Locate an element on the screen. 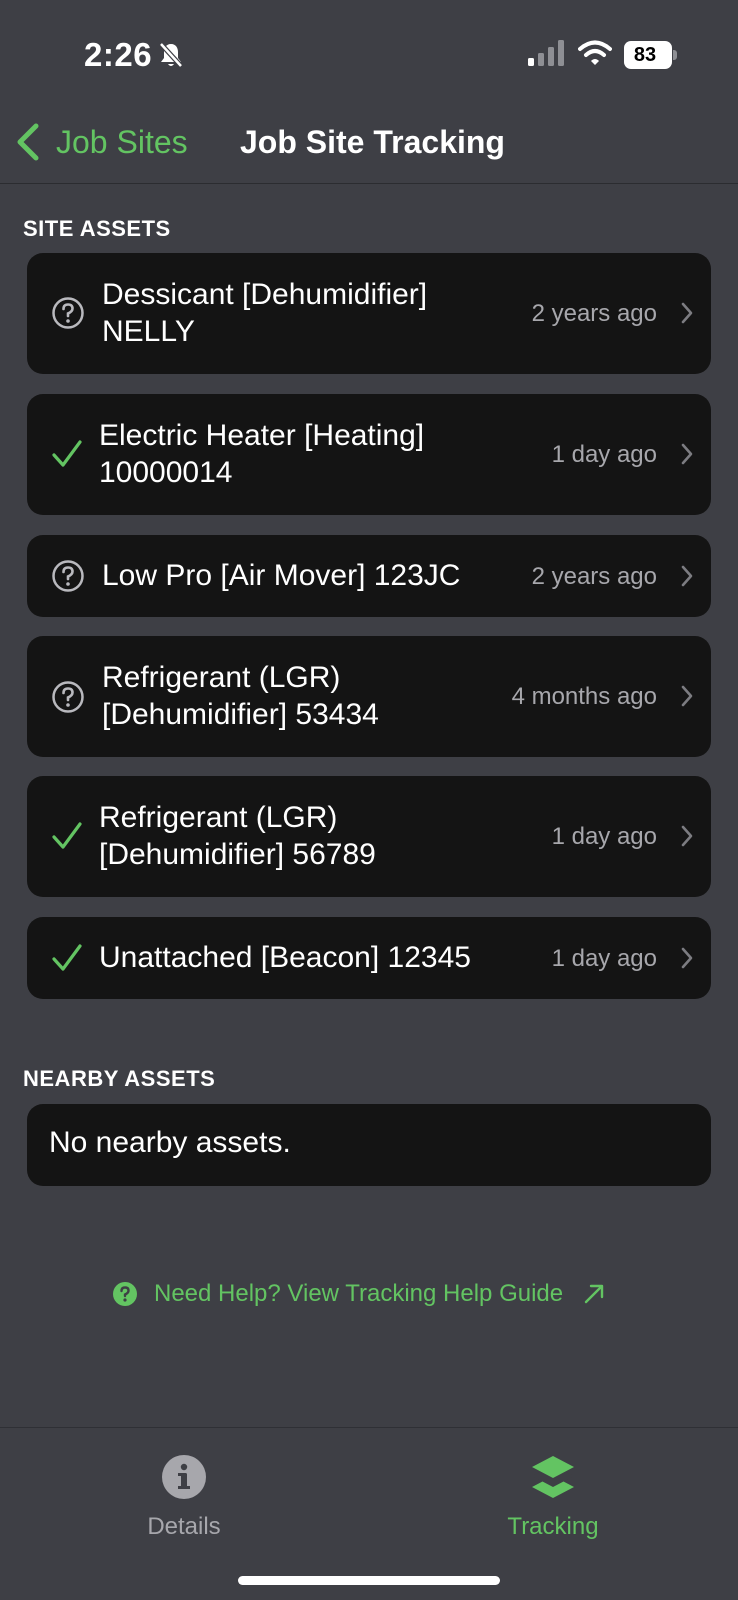 The image size is (738, 1600). help-circle-icon is located at coordinates (125, 1294).